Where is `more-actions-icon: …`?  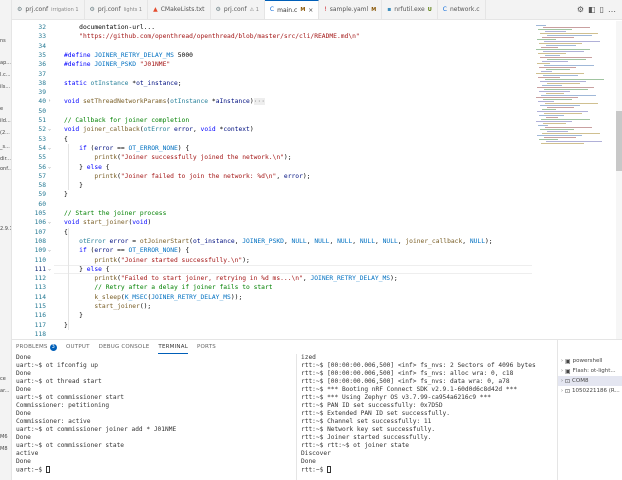
more-actions-icon: … is located at coordinates (612, 9).